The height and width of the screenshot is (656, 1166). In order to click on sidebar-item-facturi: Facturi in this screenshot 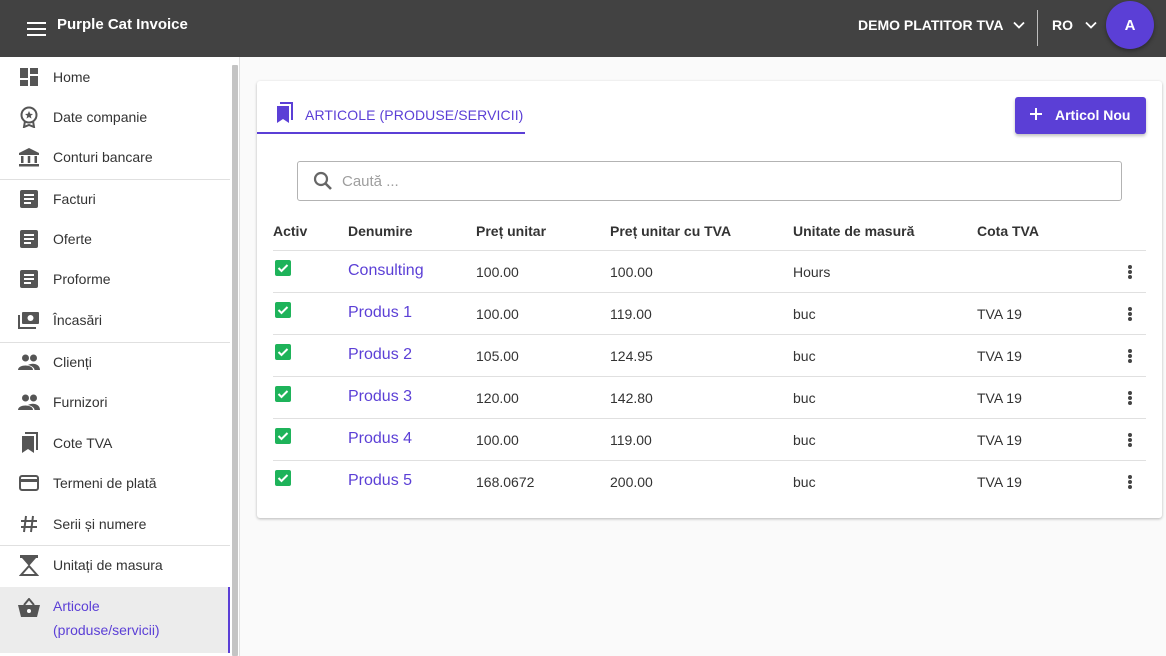, I will do `click(115, 199)`.